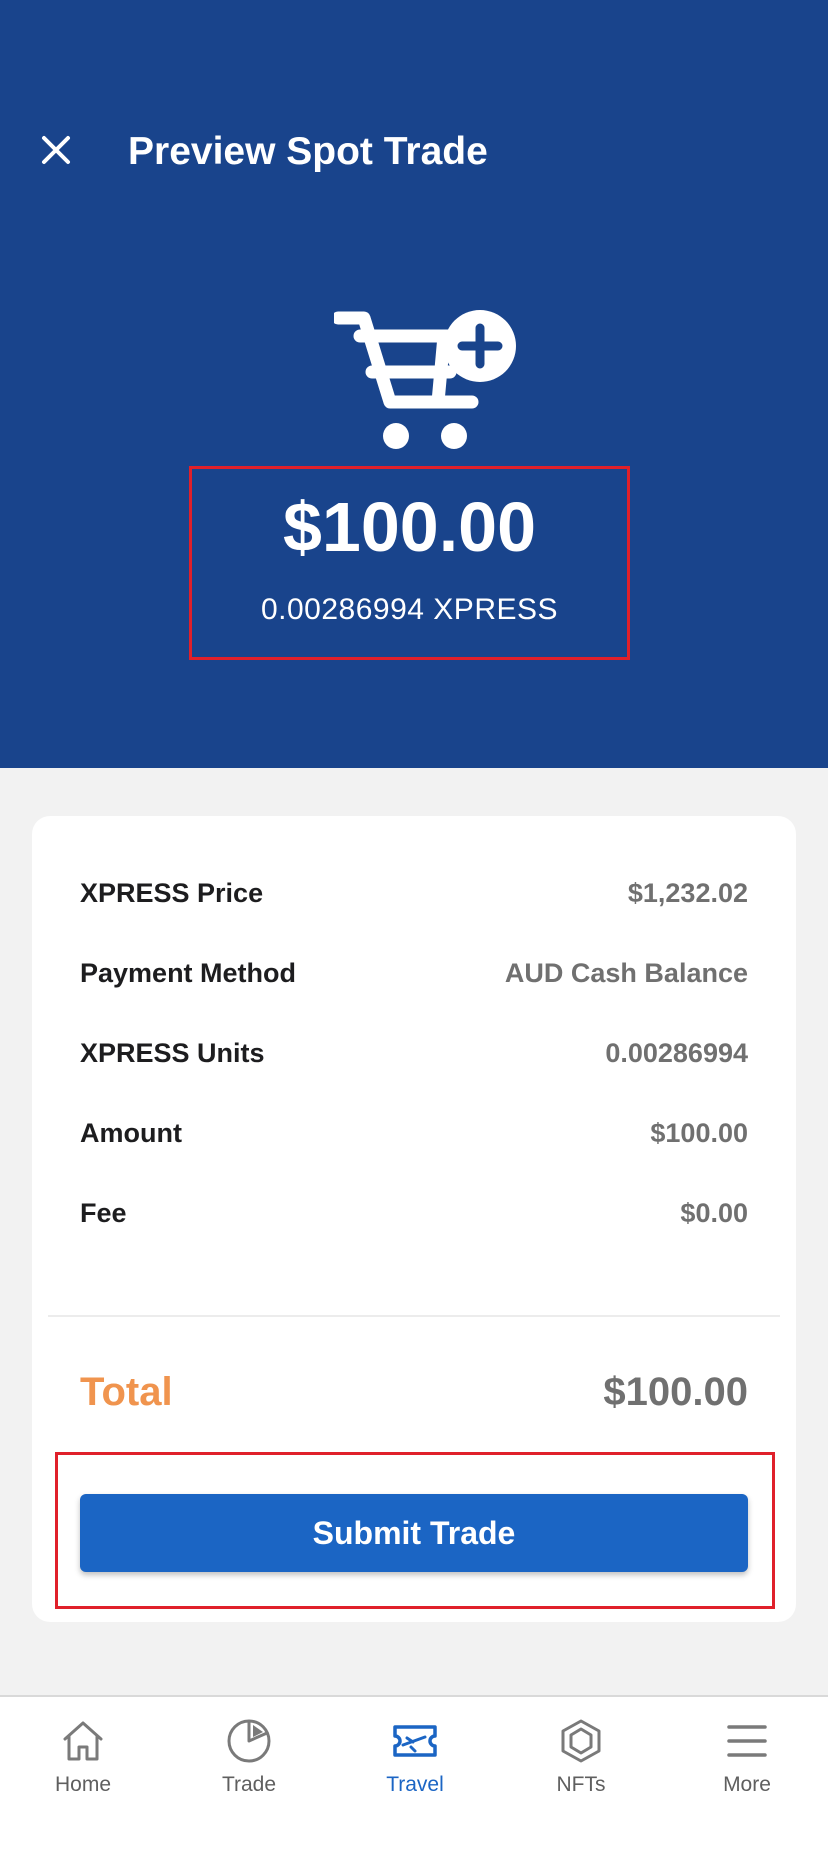 This screenshot has width=828, height=1860. I want to click on detail-label: Amount, so click(131, 1132).